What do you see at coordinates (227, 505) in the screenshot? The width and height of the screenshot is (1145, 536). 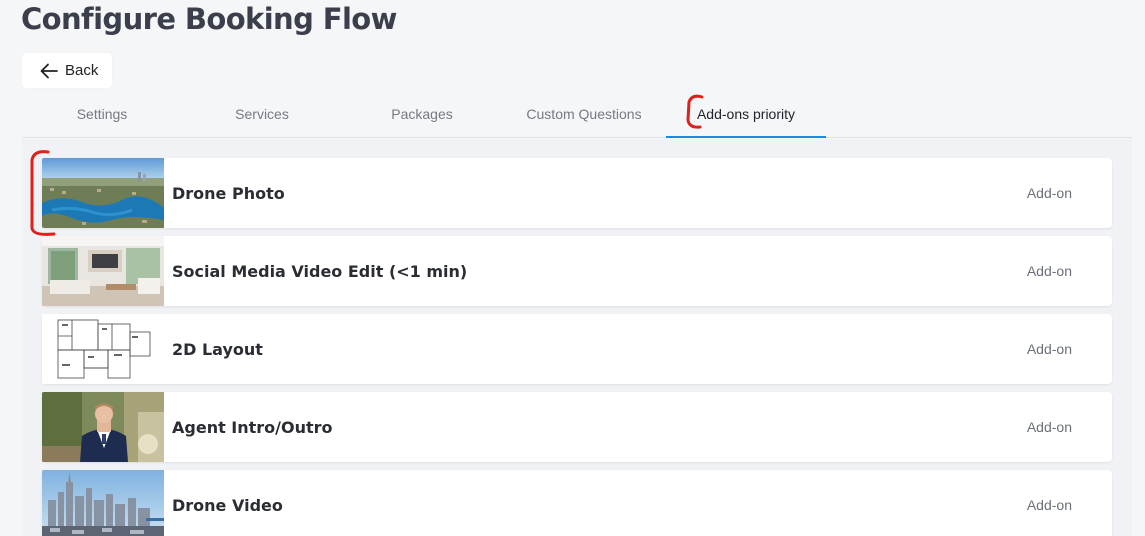 I see `addon-name: Drone Video` at bounding box center [227, 505].